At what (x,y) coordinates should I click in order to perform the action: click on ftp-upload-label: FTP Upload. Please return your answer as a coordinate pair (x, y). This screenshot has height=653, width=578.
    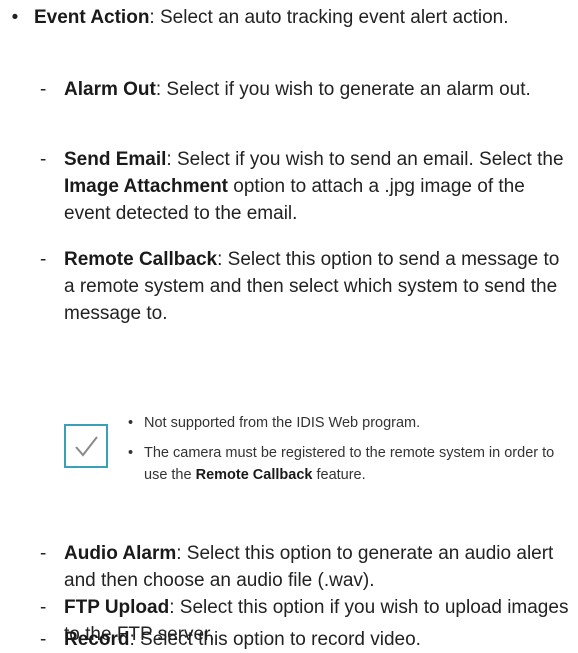
    Looking at the image, I should click on (117, 607).